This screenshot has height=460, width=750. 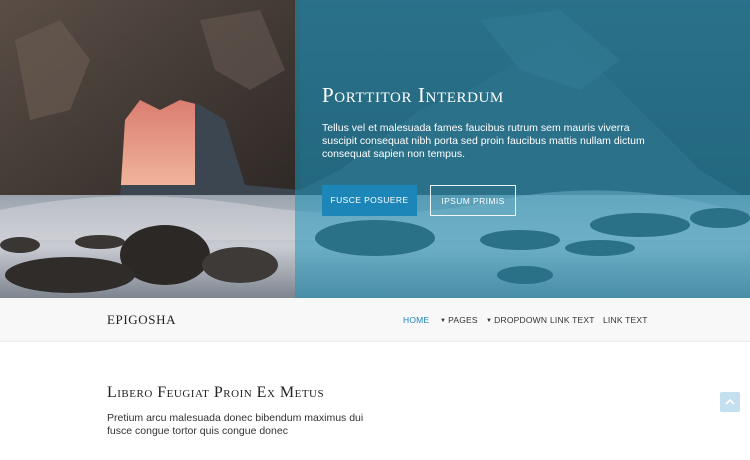 What do you see at coordinates (416, 320) in the screenshot?
I see `nav-item-home: HOME` at bounding box center [416, 320].